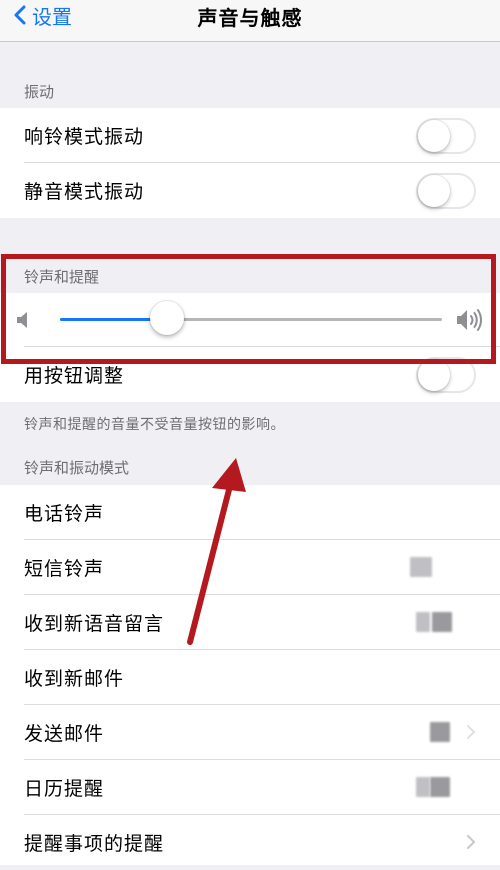  I want to click on speaker-high-icon, so click(469, 320).